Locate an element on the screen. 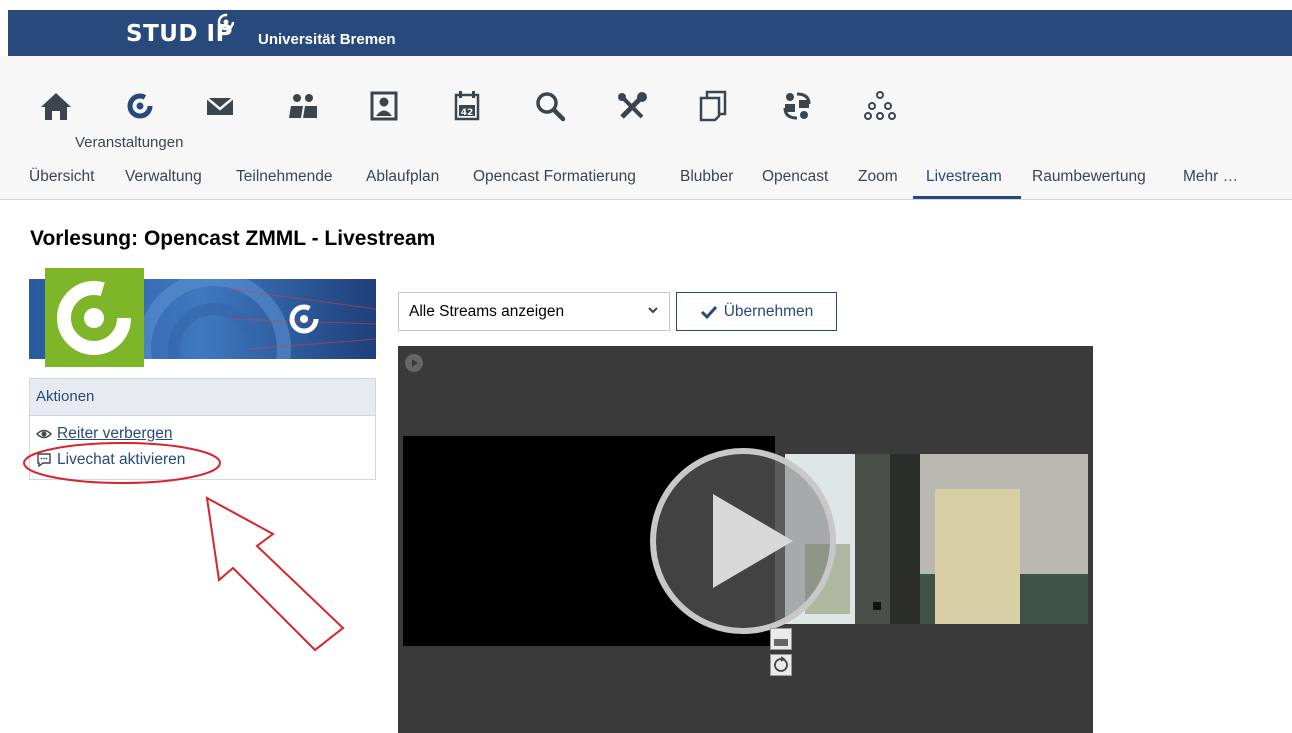  apply-button: Übernehmen is located at coordinates (756, 311).